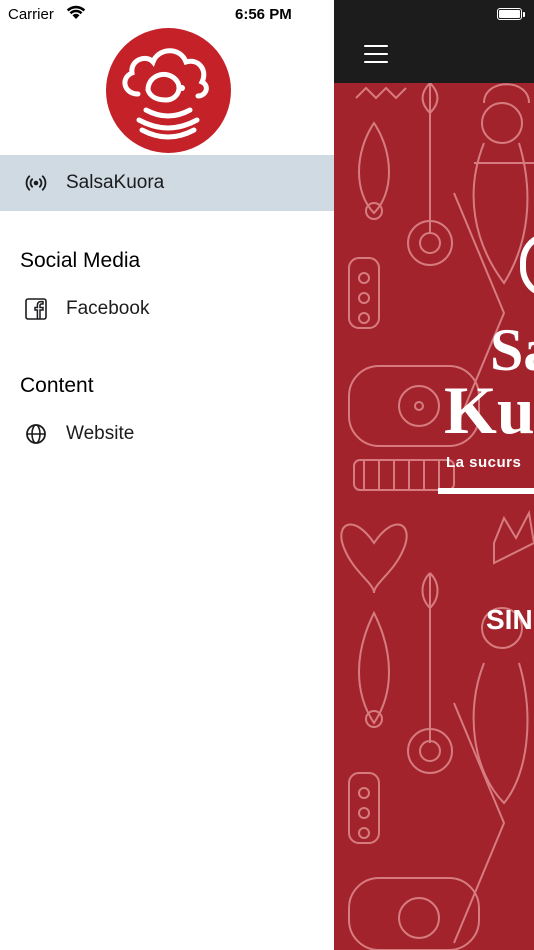 The width and height of the screenshot is (534, 950). Describe the element at coordinates (486, 491) in the screenshot. I see `banner-underline` at that location.